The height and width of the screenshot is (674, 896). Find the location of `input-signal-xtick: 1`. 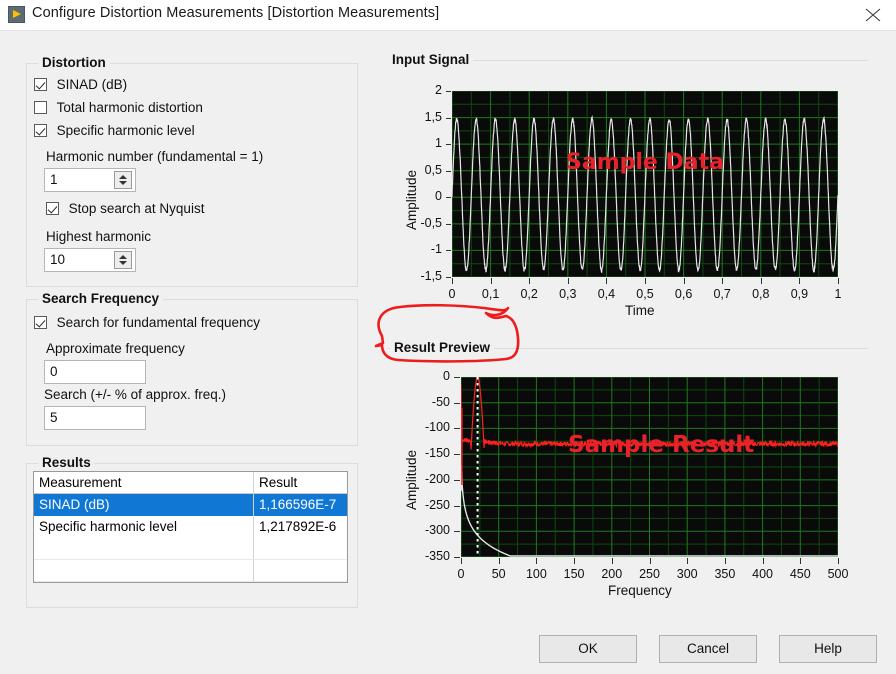

input-signal-xtick: 1 is located at coordinates (838, 294).